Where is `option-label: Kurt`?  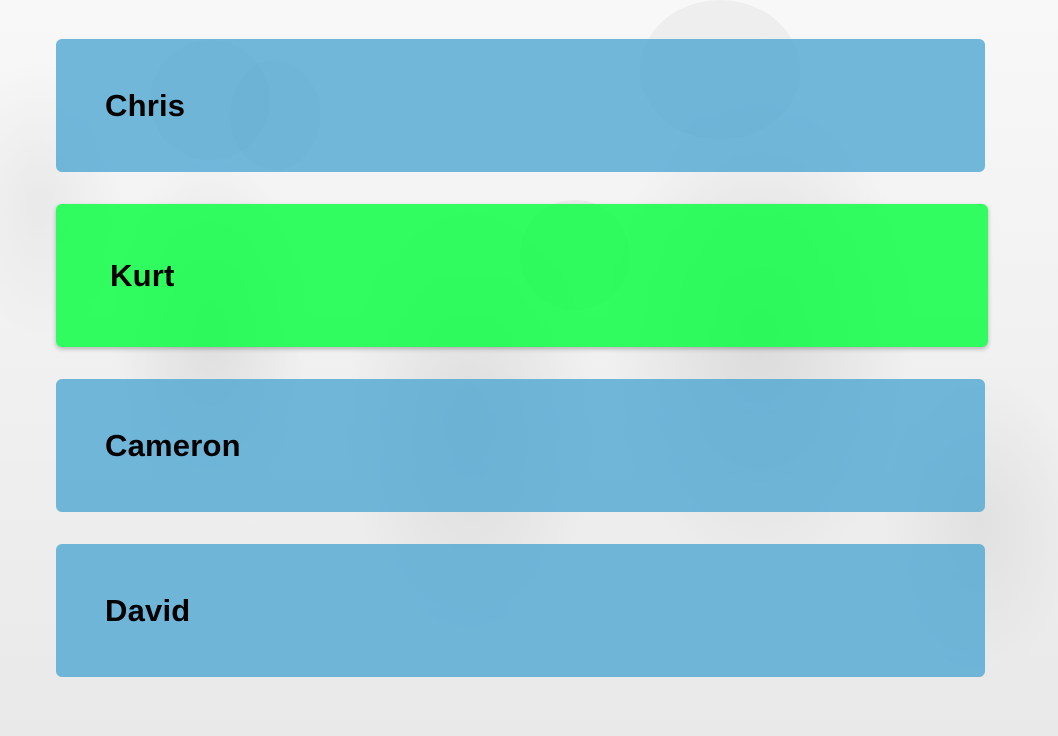 option-label: Kurt is located at coordinates (142, 275).